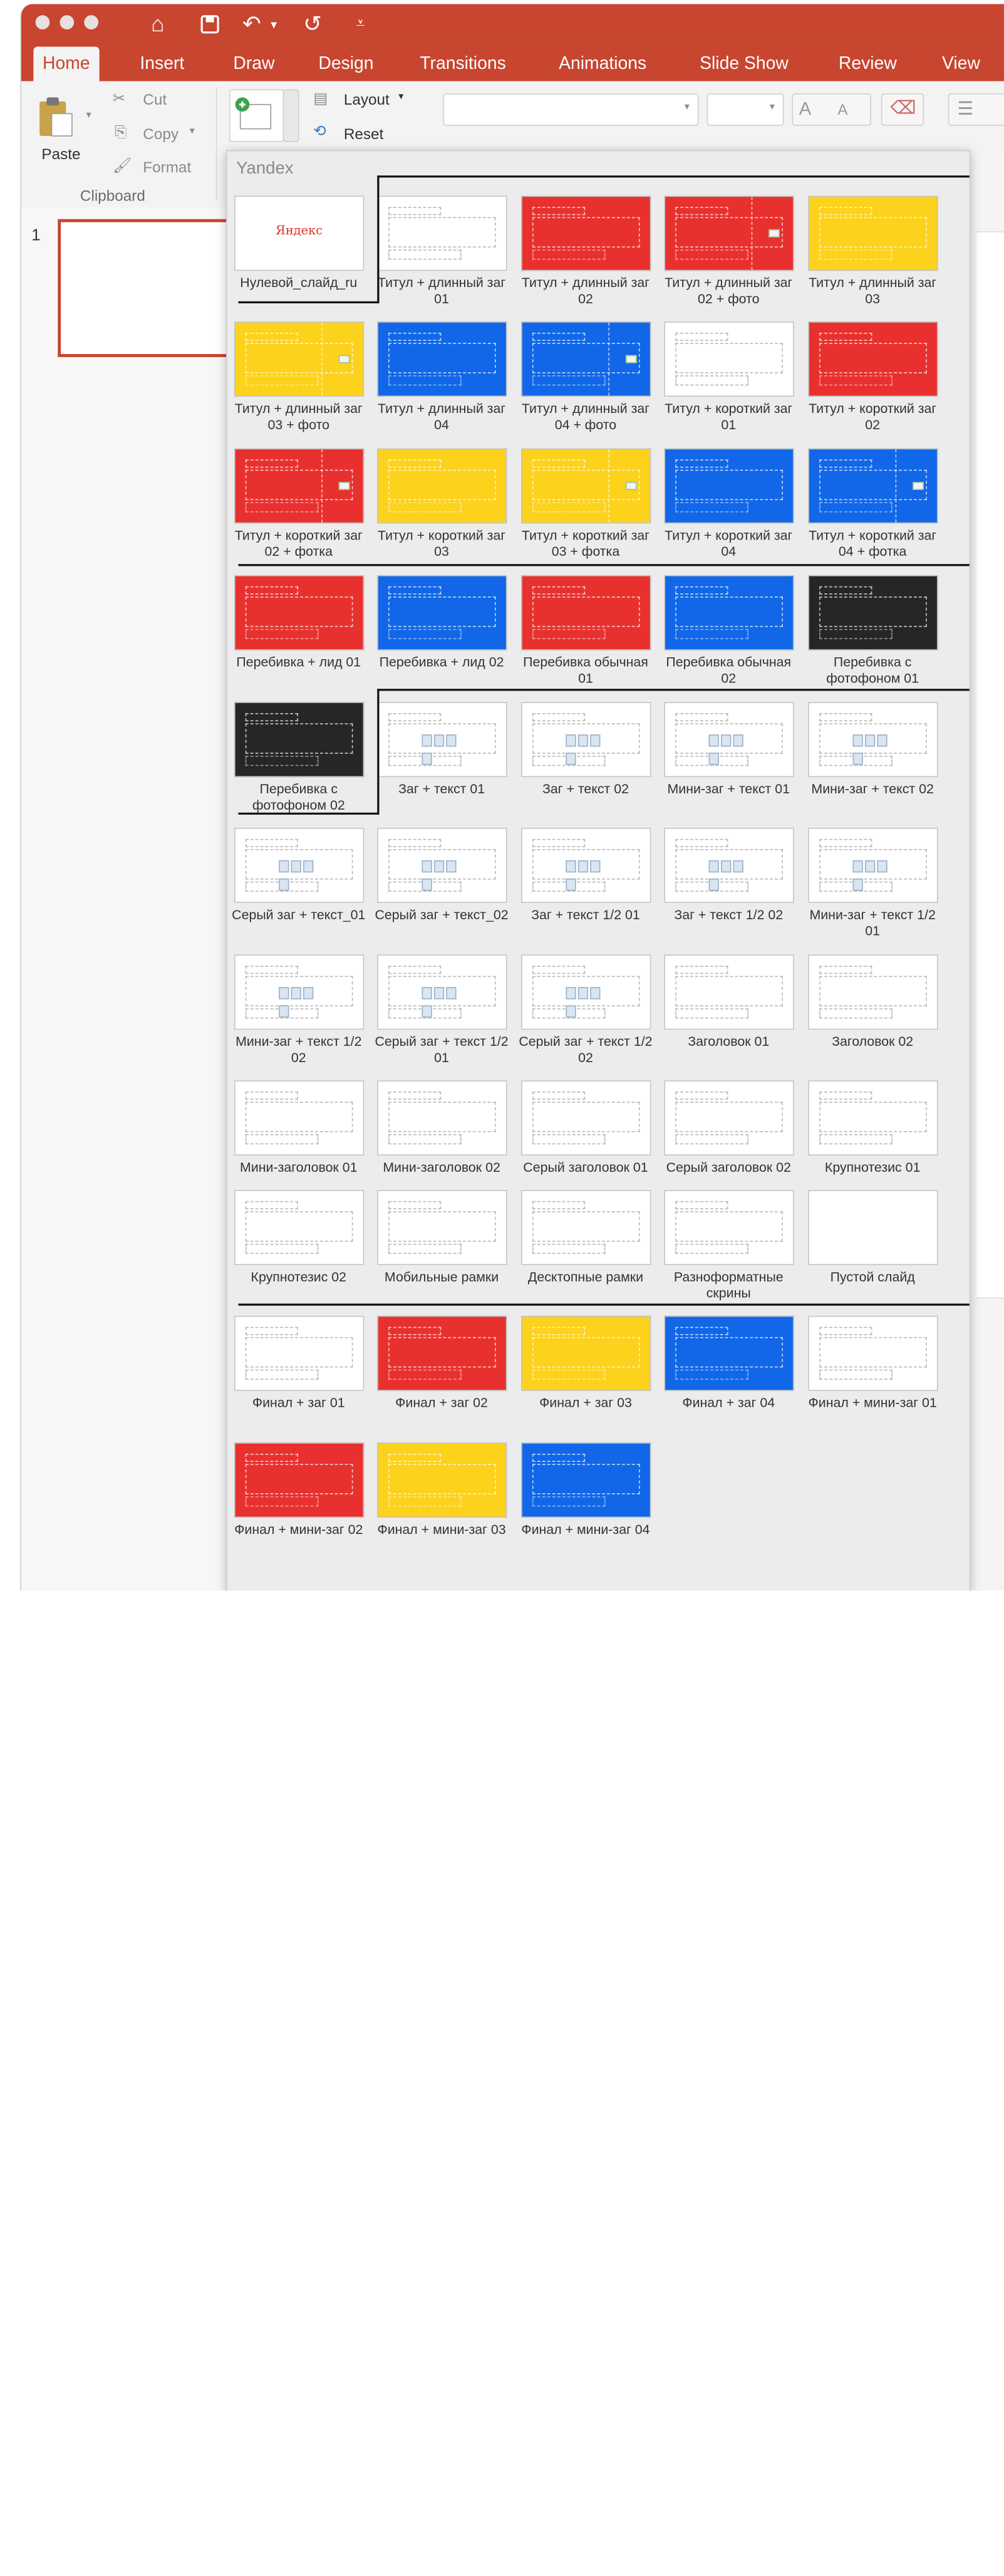 This screenshot has width=1004, height=2576. Describe the element at coordinates (872, 382) in the screenshot. I see `layout-option: Титул + короткий заг 02` at that location.